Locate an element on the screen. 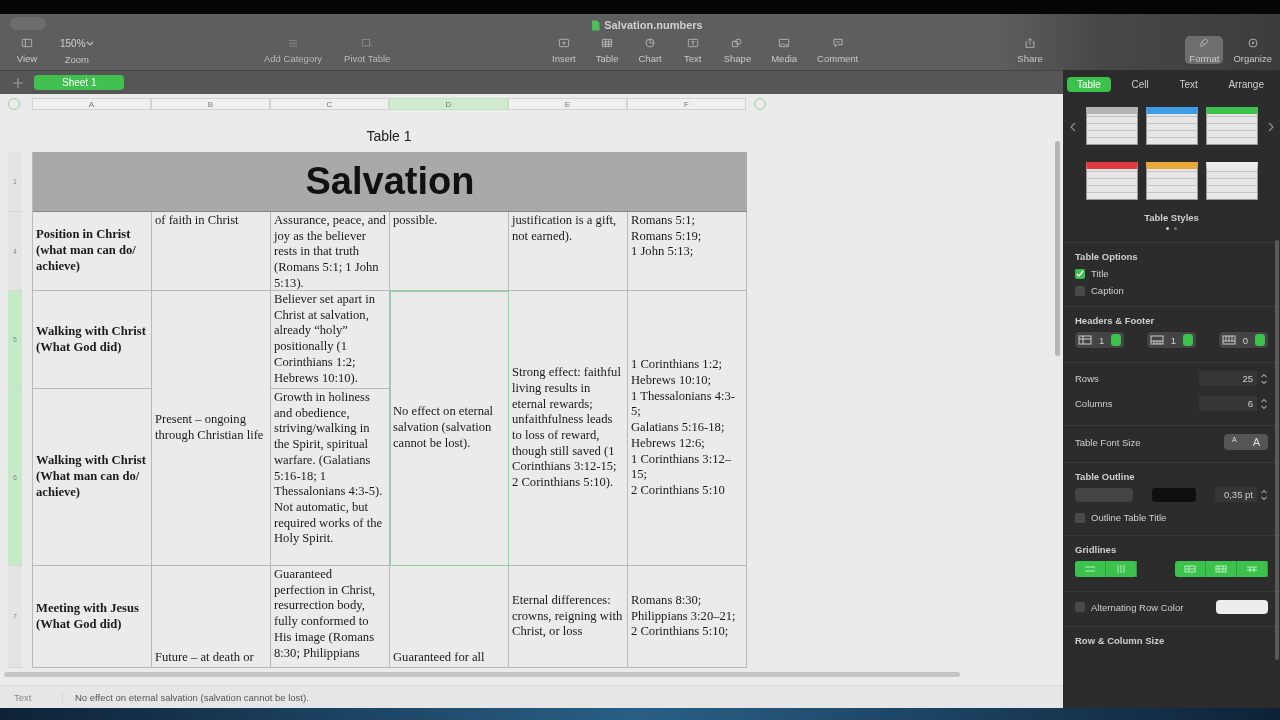 The image size is (1280, 720). checkbox-label: Title is located at coordinates (1100, 273).